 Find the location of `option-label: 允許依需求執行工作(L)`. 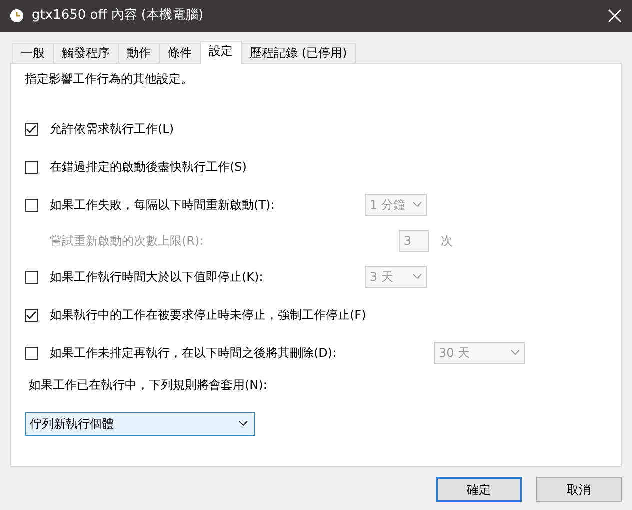

option-label: 允許依需求執行工作(L) is located at coordinates (113, 129).